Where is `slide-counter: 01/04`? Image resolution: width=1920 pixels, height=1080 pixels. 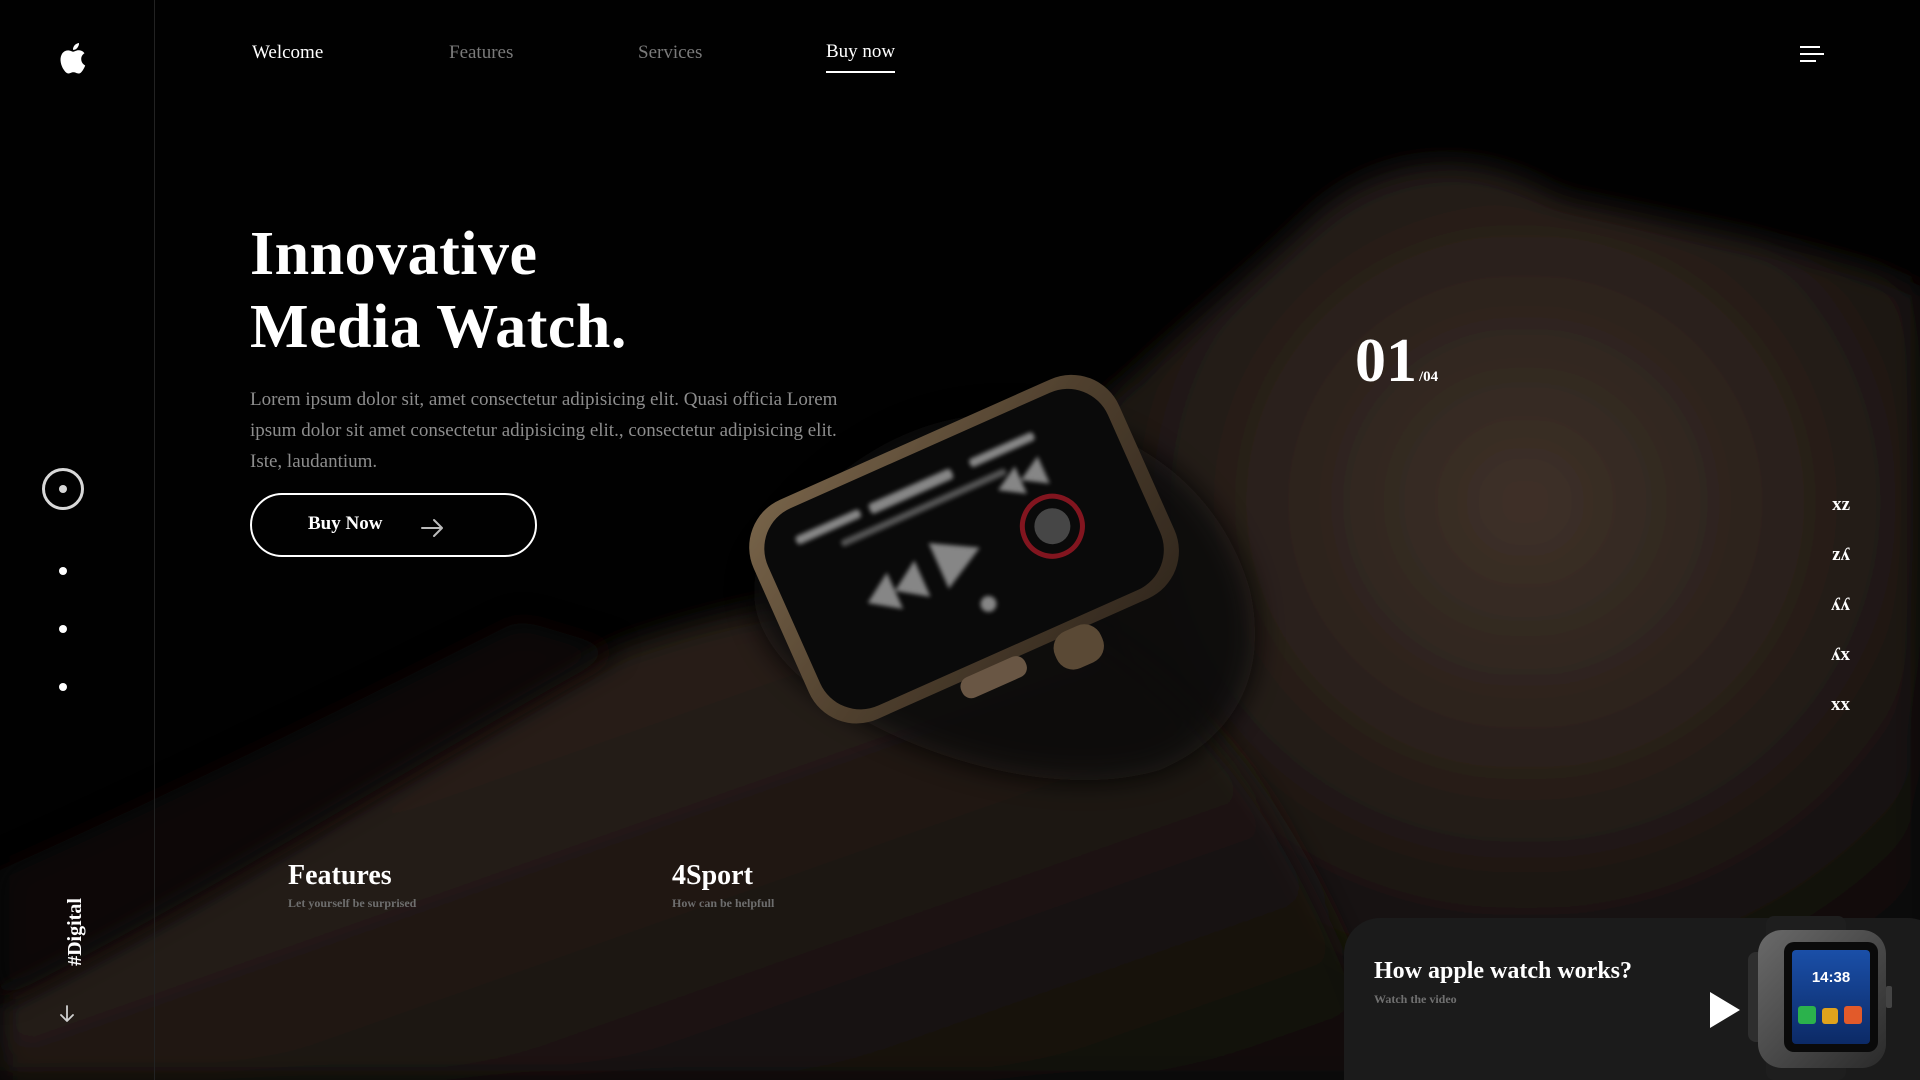
slide-counter: 01/04 is located at coordinates (1396, 361).